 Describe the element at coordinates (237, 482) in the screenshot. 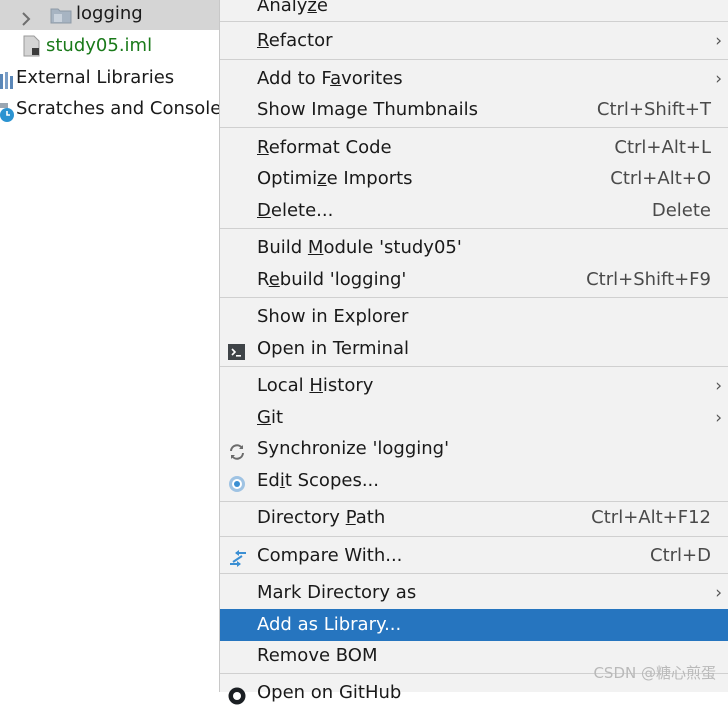

I see `scopes-icon` at that location.